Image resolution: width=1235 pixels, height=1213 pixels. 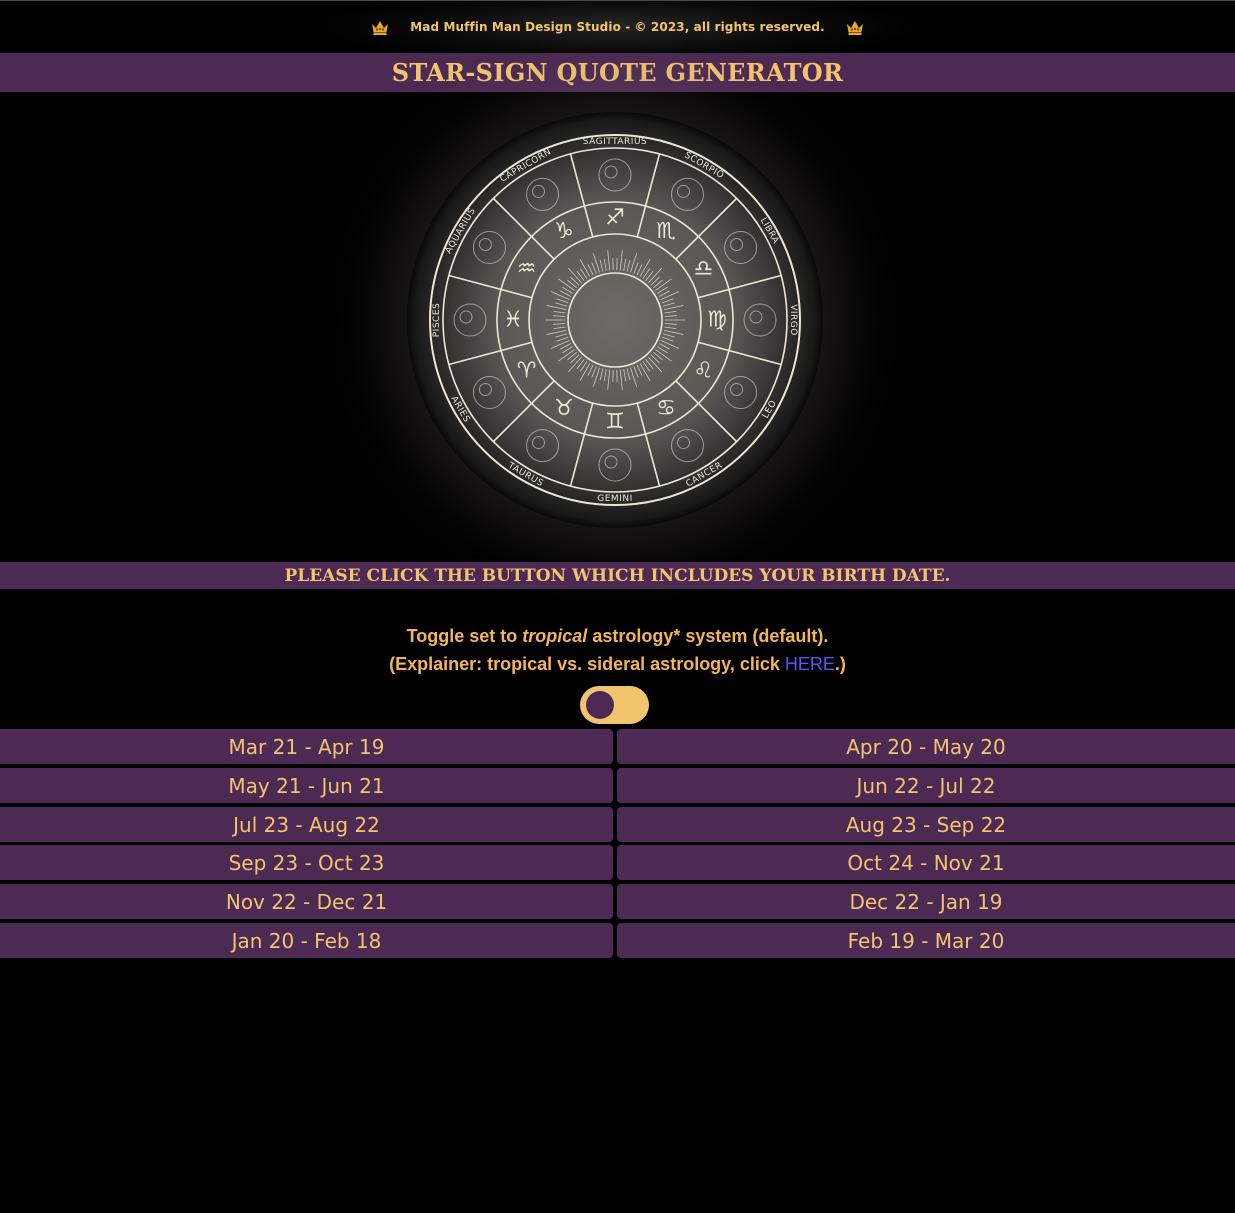 I want to click on zodiac-glyph: ♎, so click(x=703, y=269).